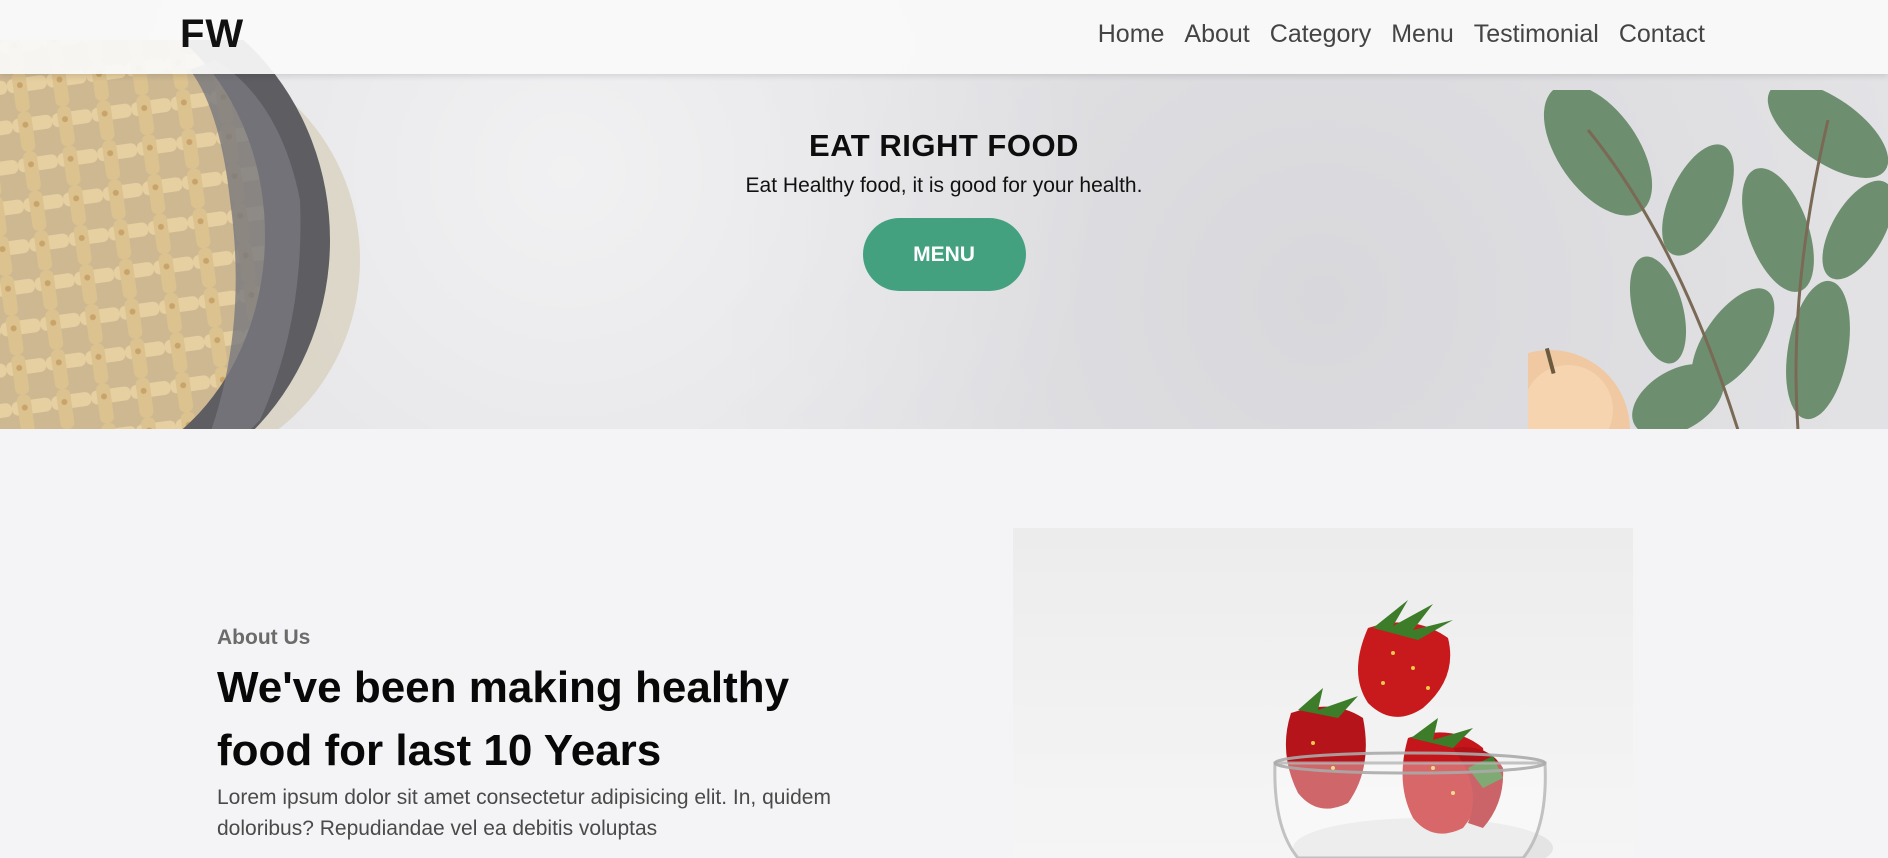 The image size is (1888, 858). I want to click on nav-link-menu: Menu, so click(1422, 34).